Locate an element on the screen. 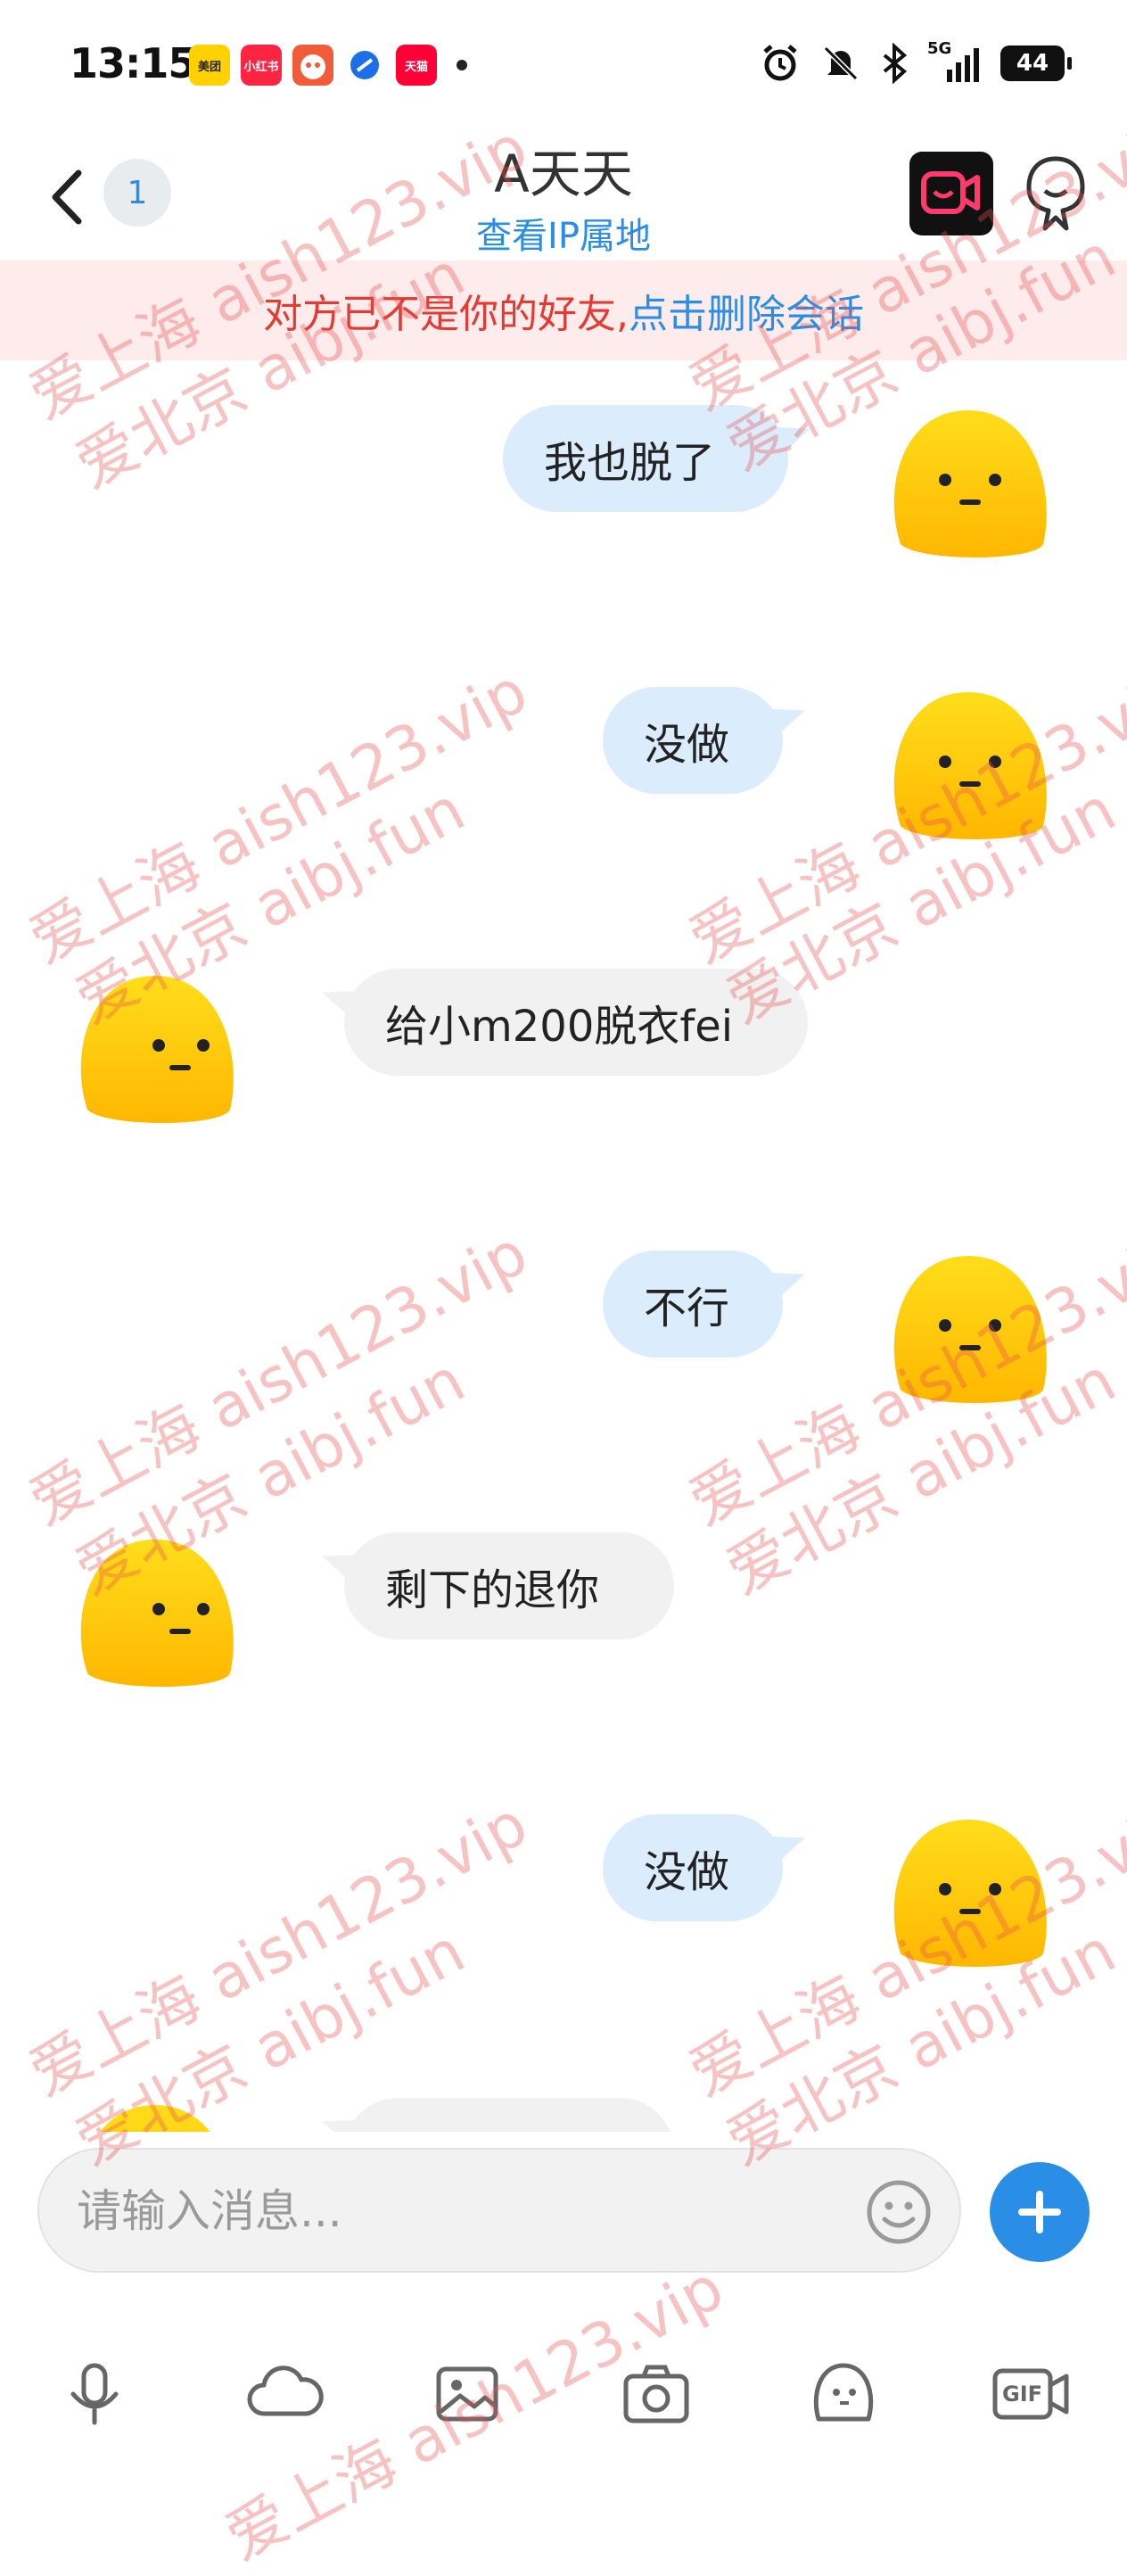  message-bubble-contact: 给小m200脱衣fei is located at coordinates (576, 1023).